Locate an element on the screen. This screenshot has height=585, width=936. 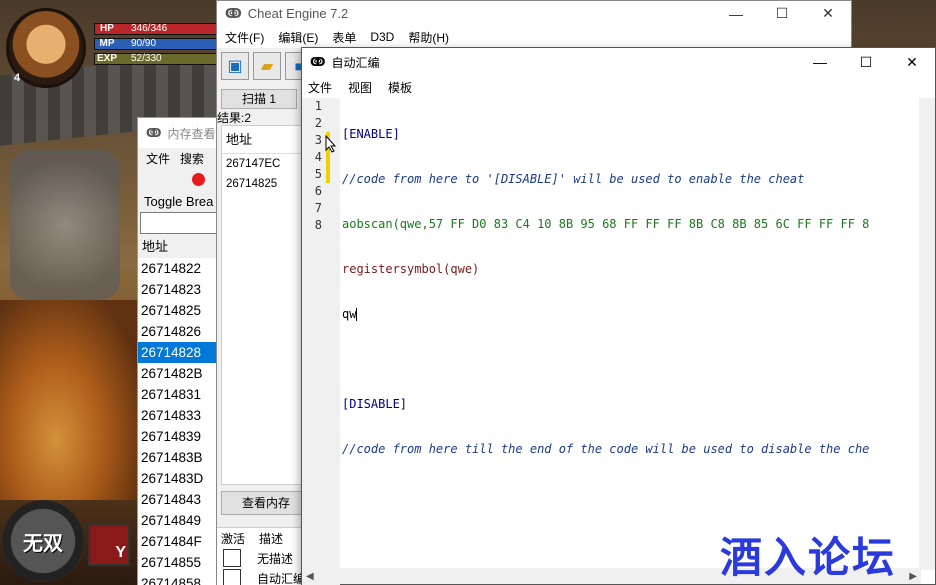
line-number: 7 is located at coordinates (318, 208).